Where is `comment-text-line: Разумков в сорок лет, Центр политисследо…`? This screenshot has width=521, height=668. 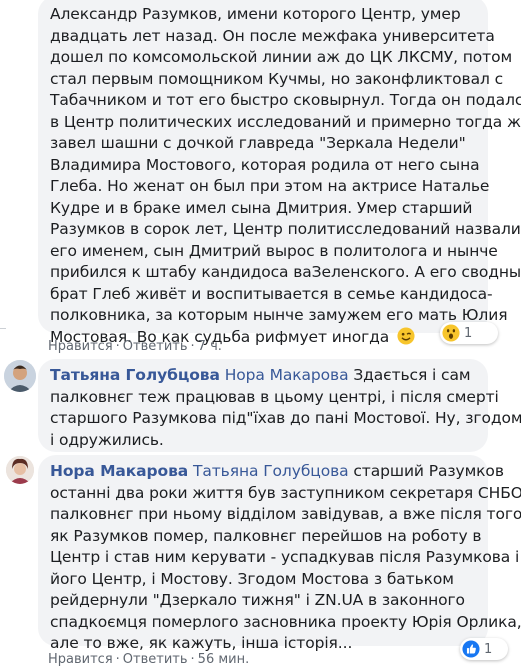
comment-text-line: Разумков в сорок лет, Центр политисследо… is located at coordinates (285, 229).